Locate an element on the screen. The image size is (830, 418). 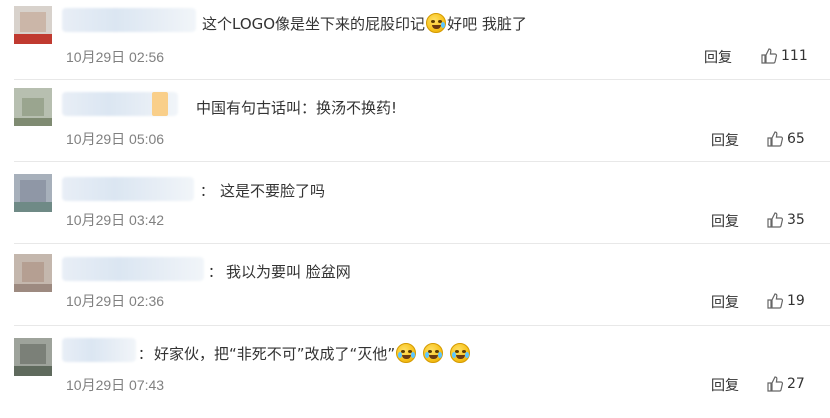
comment-time: 10月29日 03:42 is located at coordinates (115, 220).